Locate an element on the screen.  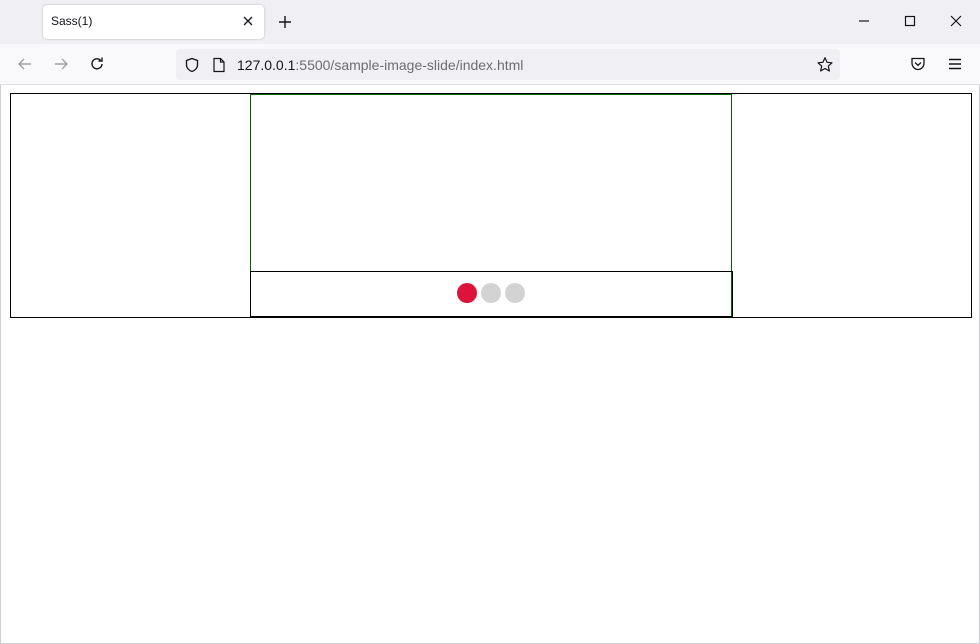
forward-arrow-icon is located at coordinates (61, 64).